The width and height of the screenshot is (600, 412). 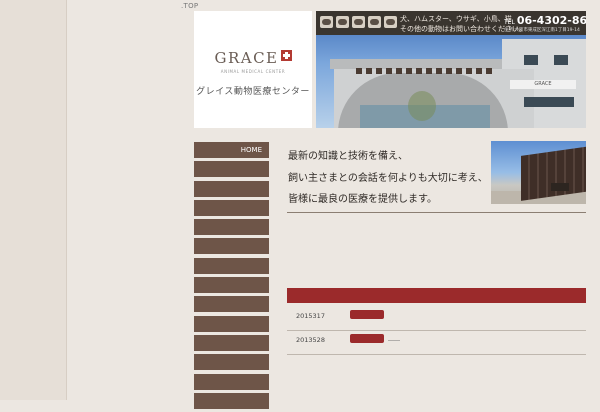 What do you see at coordinates (253, 92) in the screenshot?
I see `logo-name-jp: グレイス動物医療センター` at bounding box center [253, 92].